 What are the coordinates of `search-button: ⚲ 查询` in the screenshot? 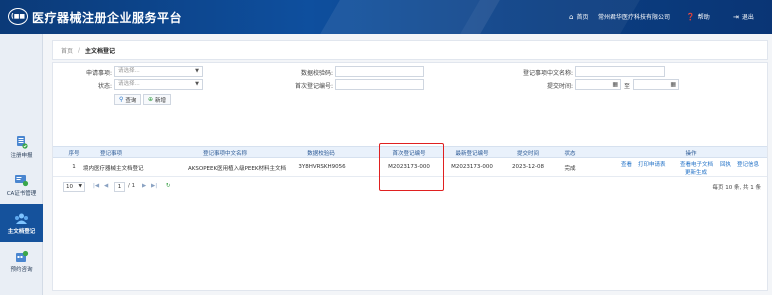 It's located at (128, 99).